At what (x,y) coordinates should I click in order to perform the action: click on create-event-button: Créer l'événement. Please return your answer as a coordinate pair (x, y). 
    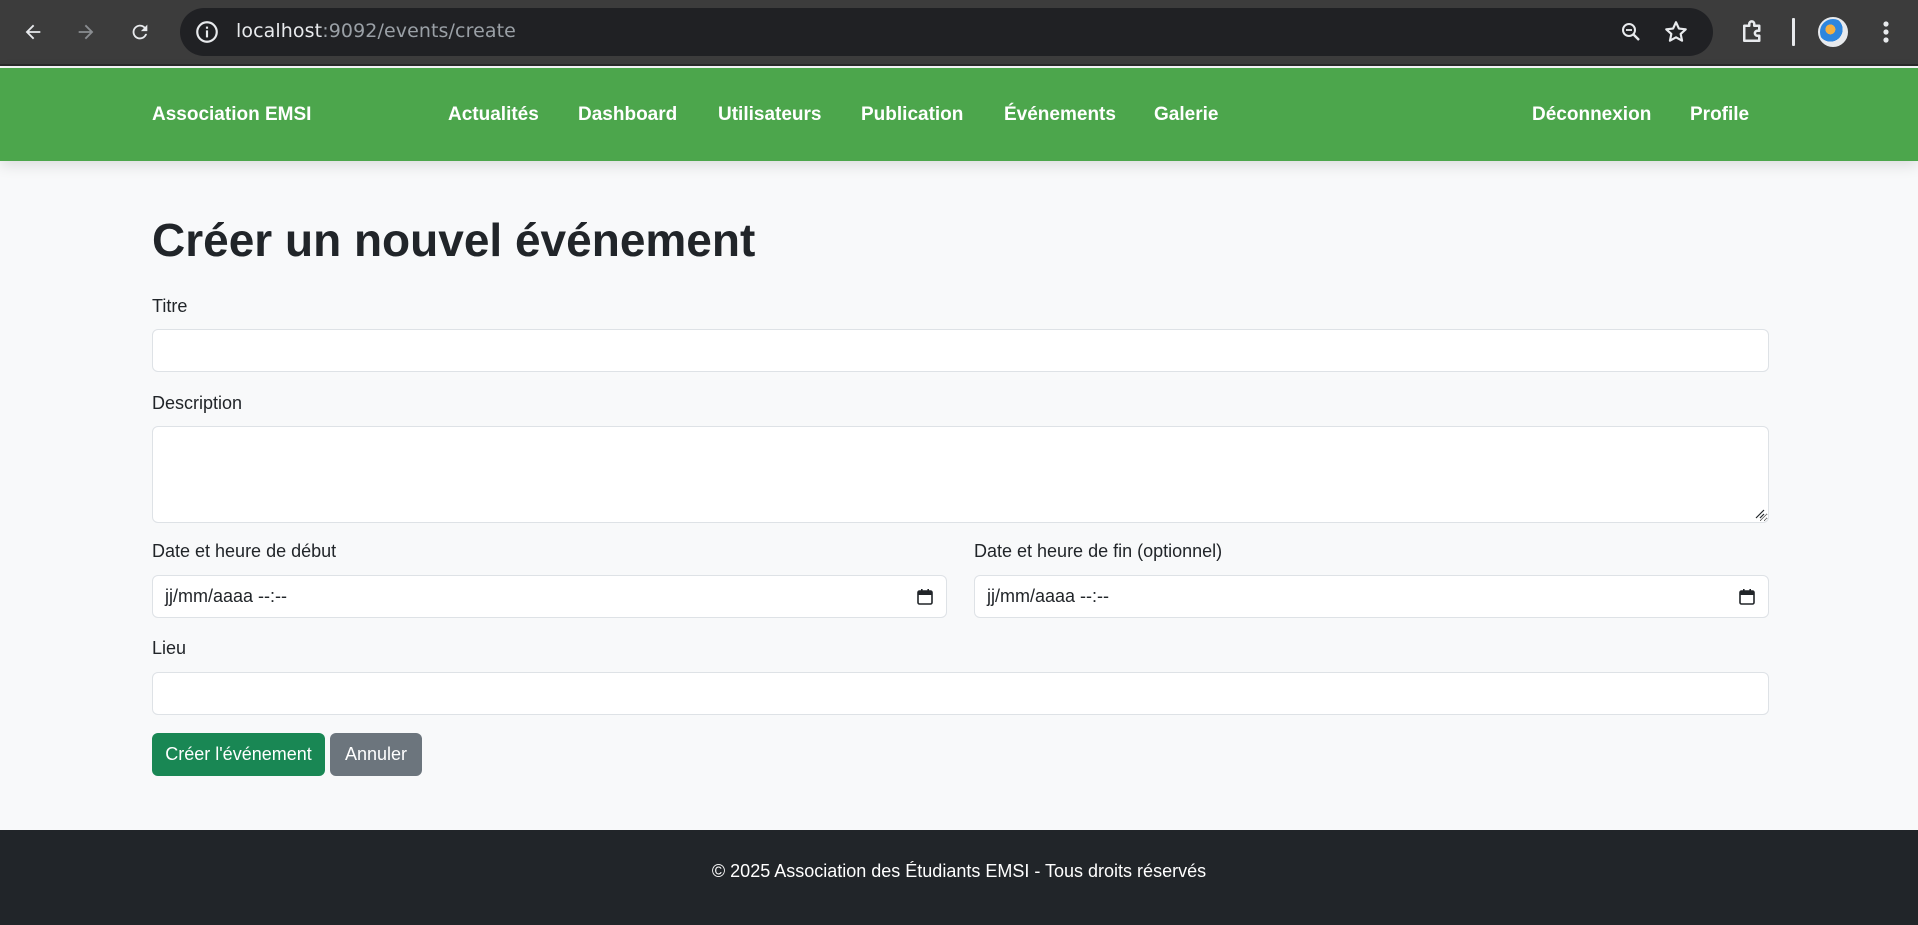
    Looking at the image, I should click on (238, 754).